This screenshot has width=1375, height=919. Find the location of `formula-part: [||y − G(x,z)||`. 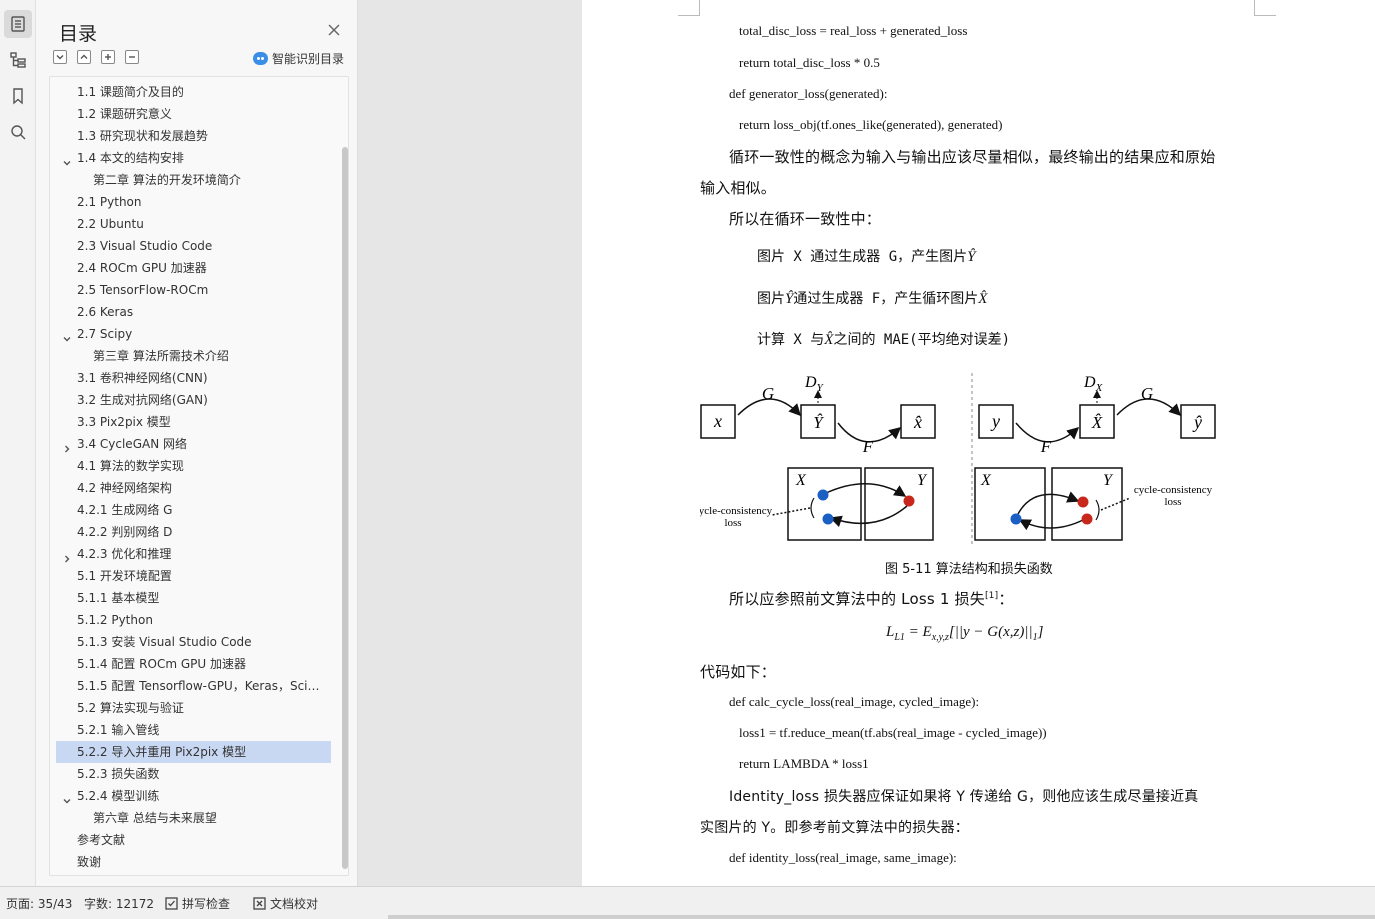

formula-part: [||y − G(x,z)|| is located at coordinates (990, 632).